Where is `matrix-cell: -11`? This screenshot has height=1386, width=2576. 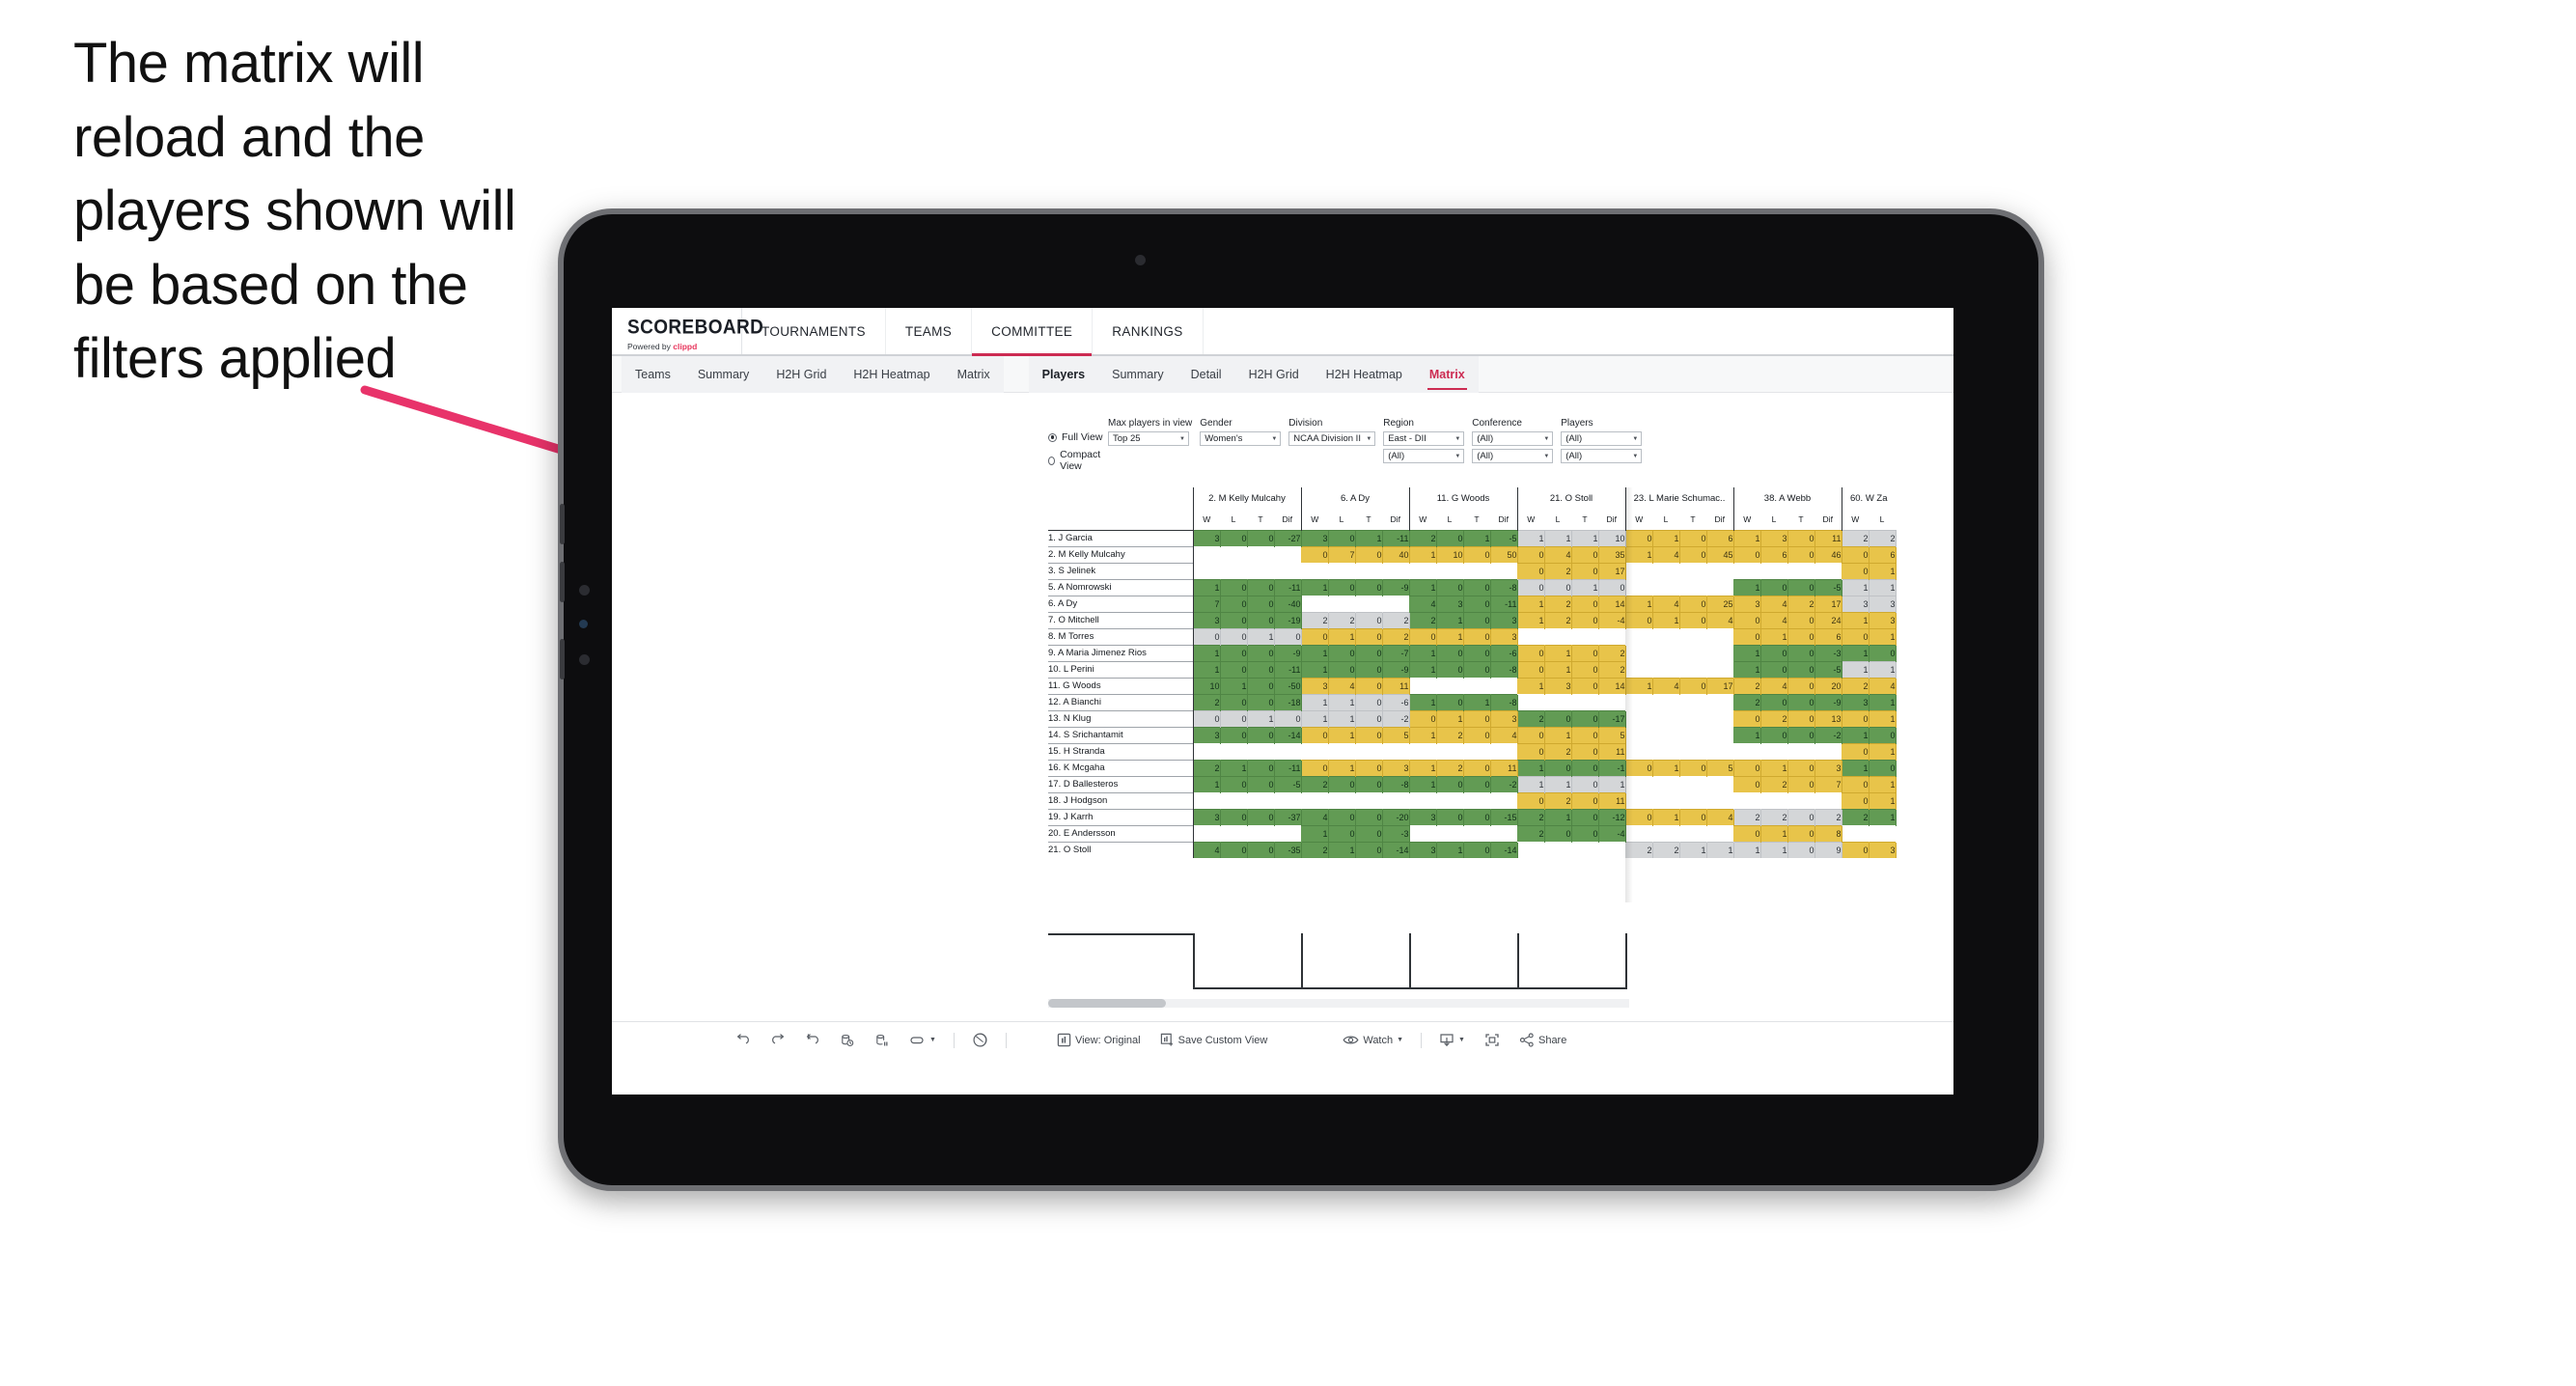
matrix-cell: -11 is located at coordinates (1504, 603).